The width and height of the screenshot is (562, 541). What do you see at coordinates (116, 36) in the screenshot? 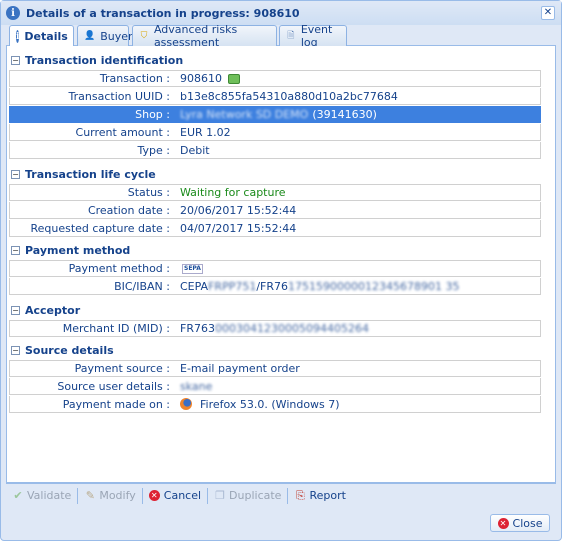
I see `tab-buyer-label: Buyer` at bounding box center [116, 36].